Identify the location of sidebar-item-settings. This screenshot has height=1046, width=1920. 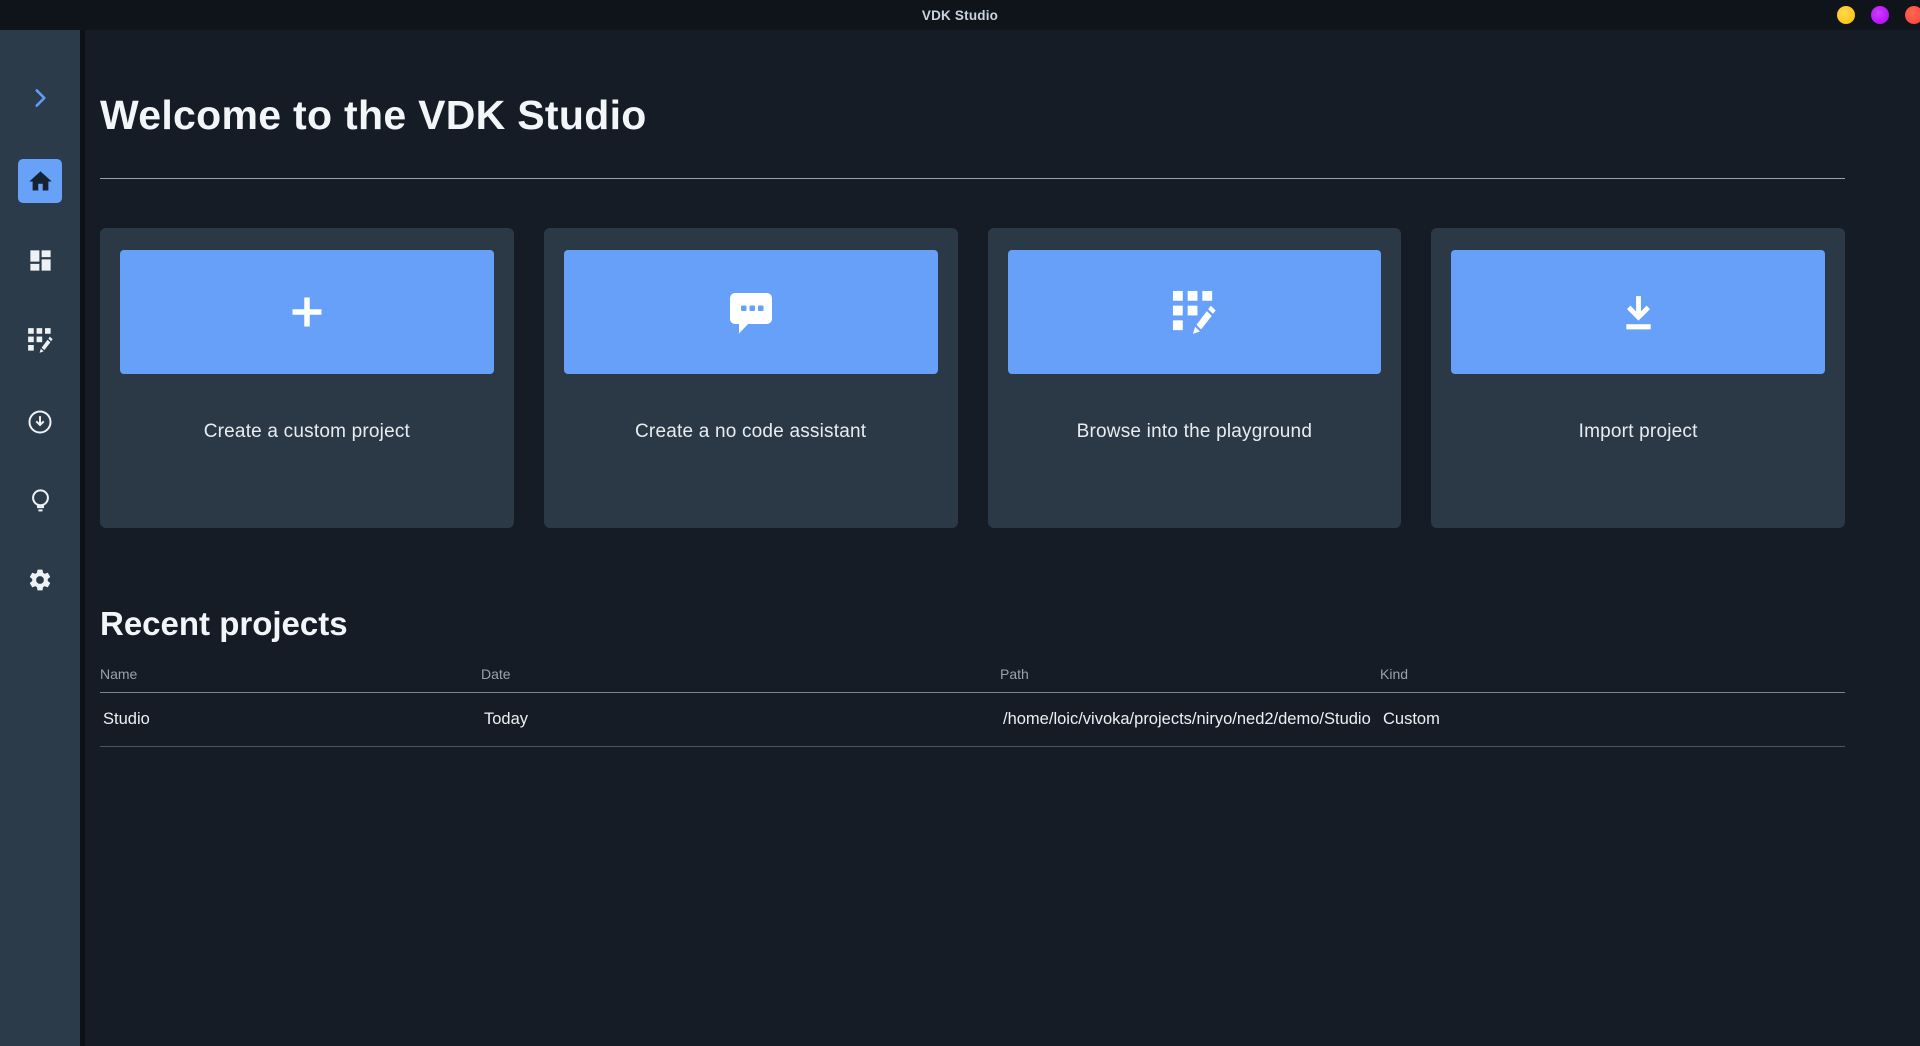
(40, 580).